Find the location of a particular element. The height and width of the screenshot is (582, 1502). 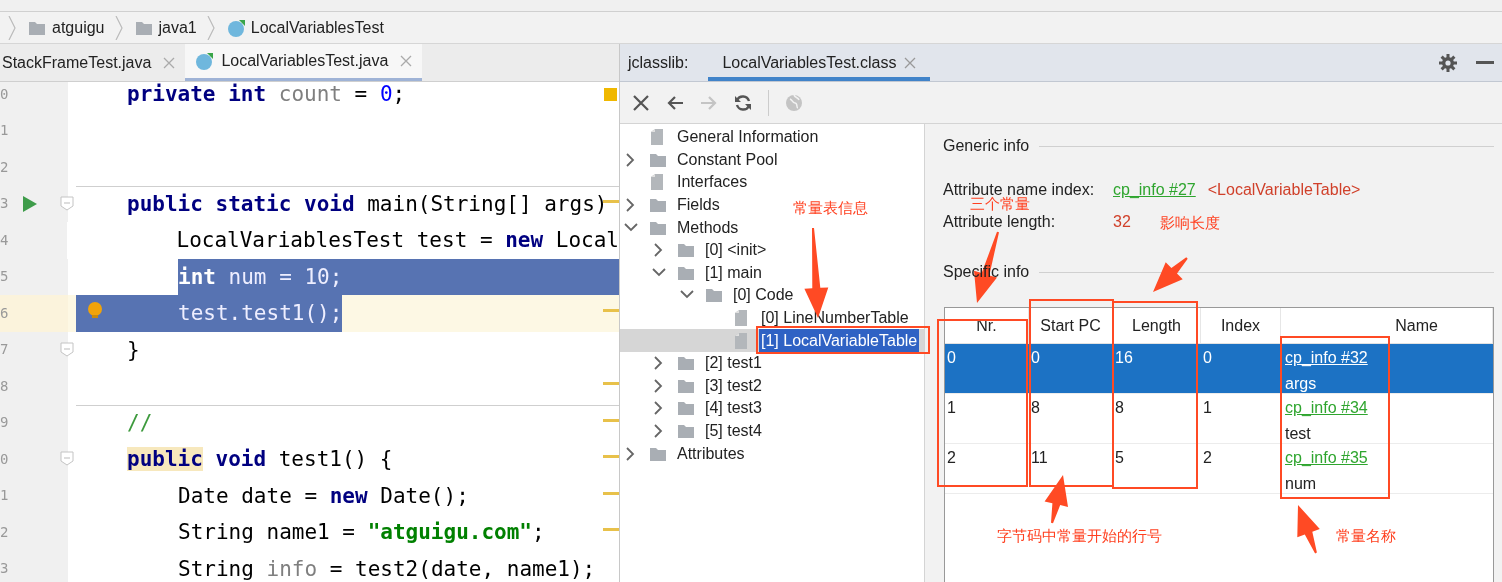

settings-icon is located at coordinates (1448, 62).